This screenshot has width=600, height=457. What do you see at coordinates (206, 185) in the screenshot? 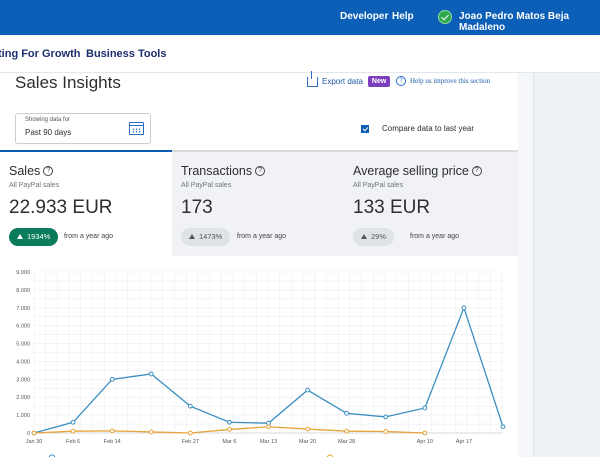
I see `transactions-card-subtitle: All PayPal sales` at bounding box center [206, 185].